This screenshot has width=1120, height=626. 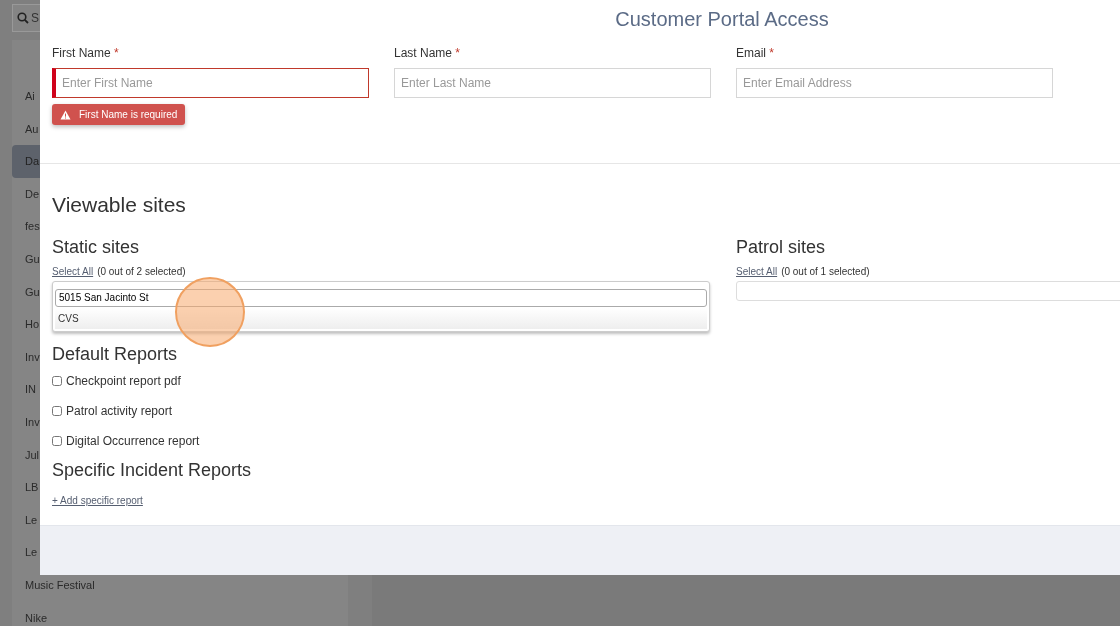 I want to click on add-report-link: + Add specific report, so click(x=97, y=501).